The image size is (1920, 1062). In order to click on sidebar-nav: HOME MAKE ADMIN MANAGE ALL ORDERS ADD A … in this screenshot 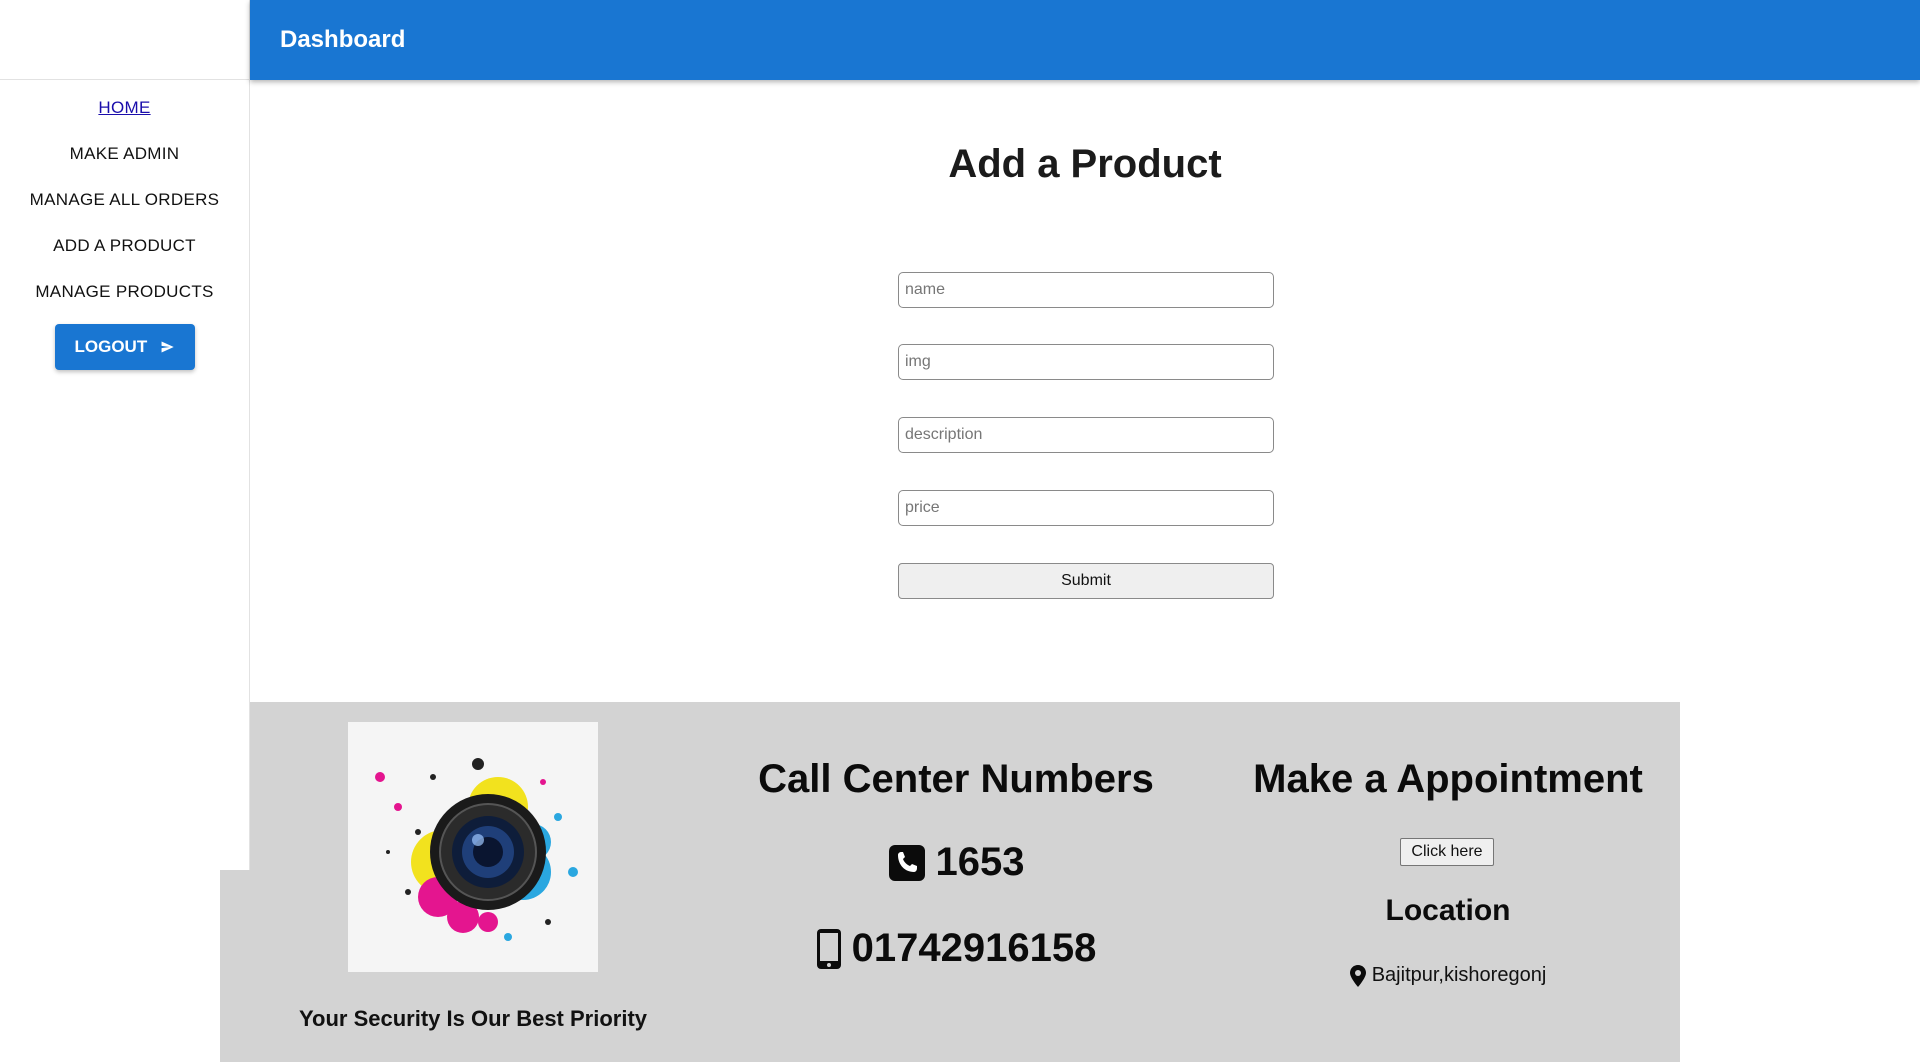, I will do `click(124, 225)`.